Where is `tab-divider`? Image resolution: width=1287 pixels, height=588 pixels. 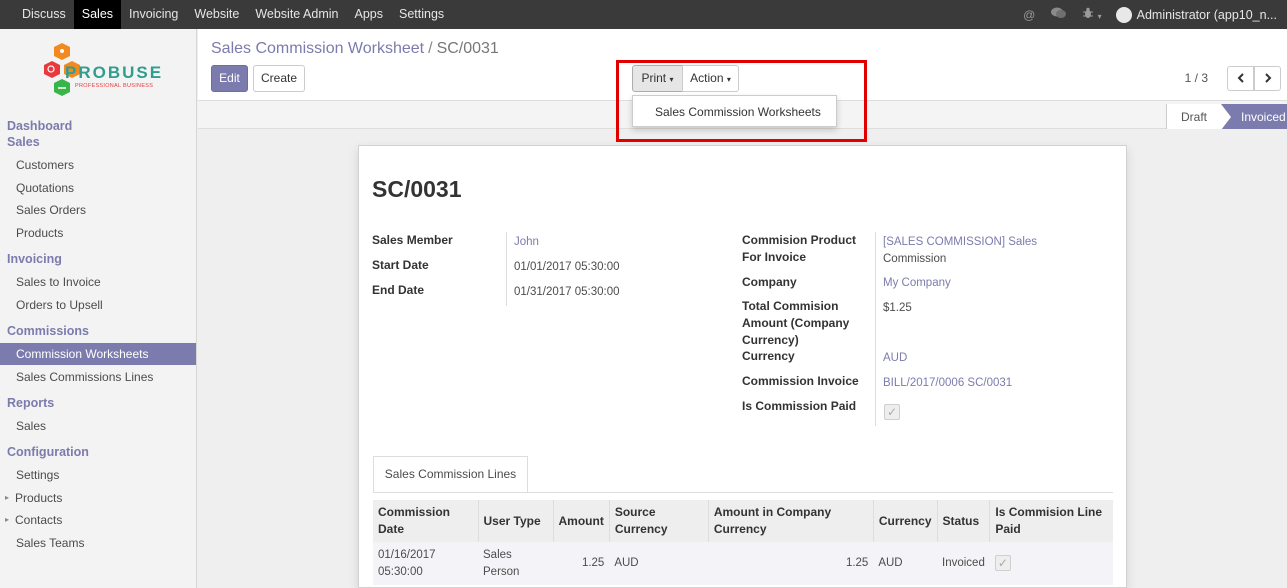
tab-divider is located at coordinates (743, 492).